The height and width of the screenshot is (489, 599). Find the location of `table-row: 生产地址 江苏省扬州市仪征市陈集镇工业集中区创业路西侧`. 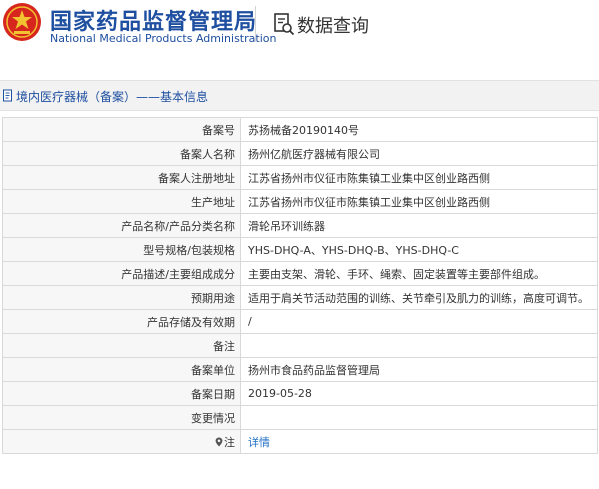

table-row: 生产地址 江苏省扬州市仪征市陈集镇工业集中区创业路西侧 is located at coordinates (300, 201).